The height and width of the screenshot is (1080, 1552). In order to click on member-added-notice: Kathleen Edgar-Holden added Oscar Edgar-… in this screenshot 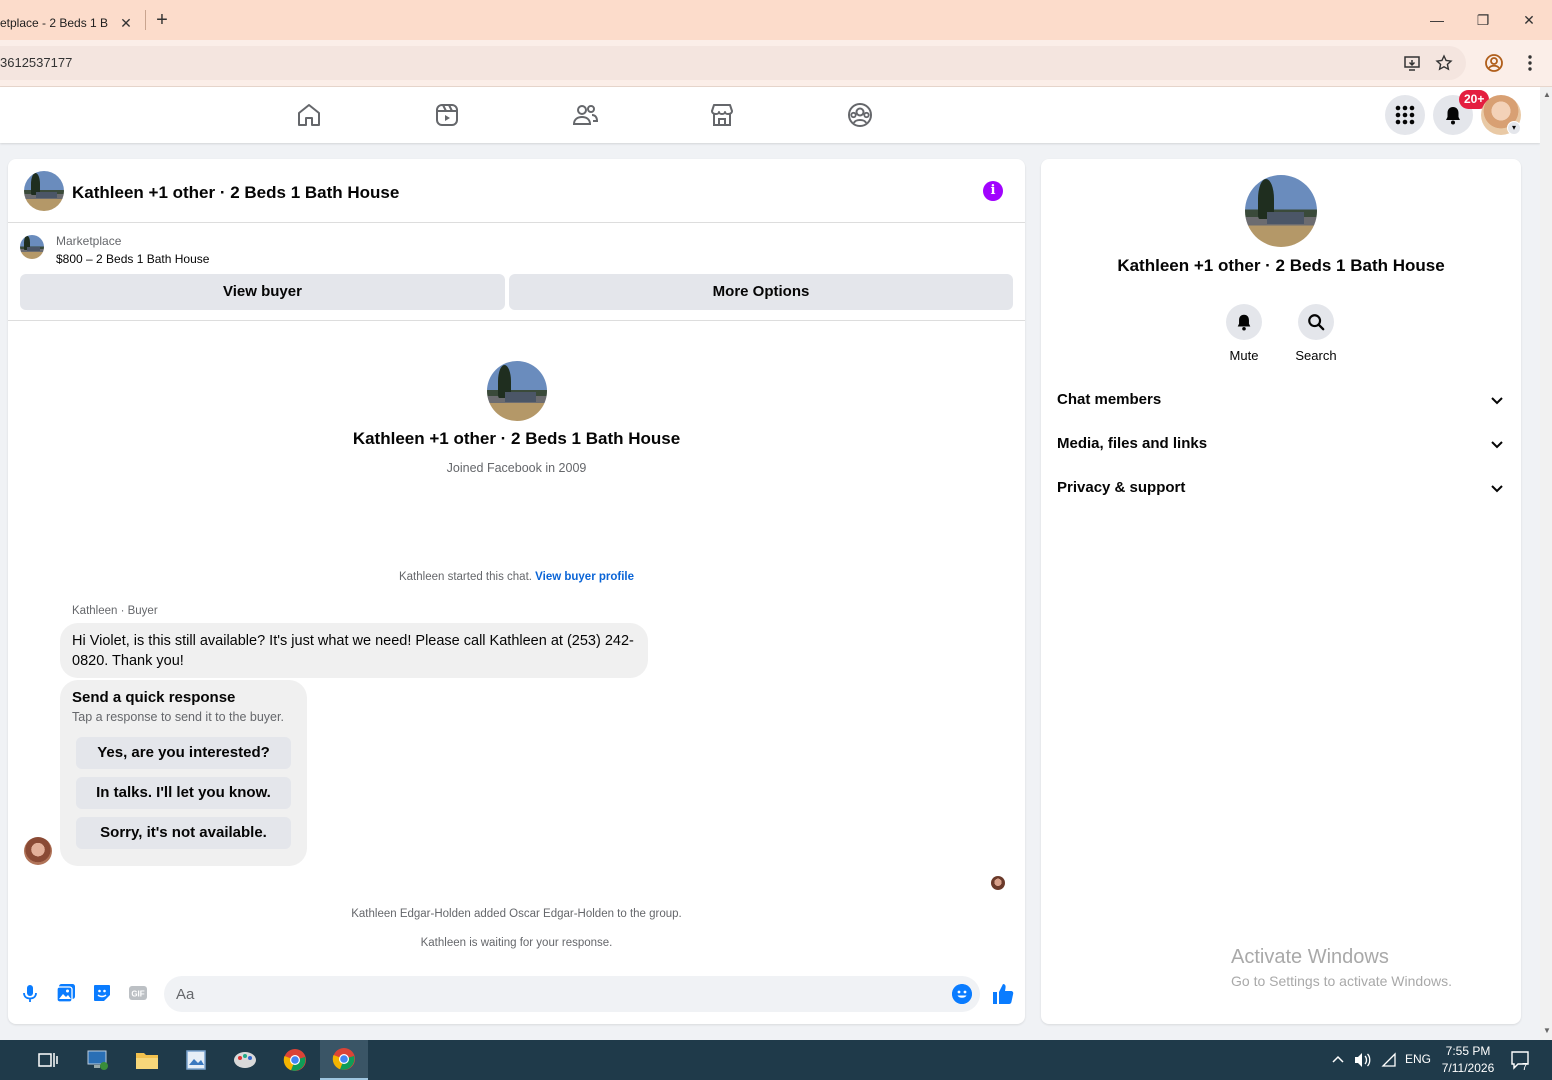, I will do `click(516, 914)`.